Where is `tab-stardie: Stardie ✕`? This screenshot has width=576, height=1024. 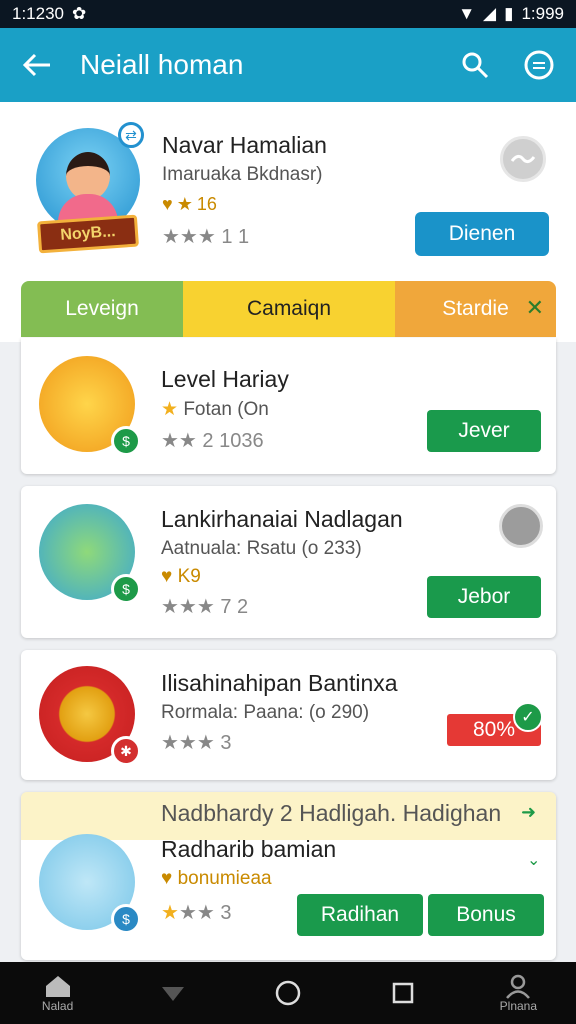 tab-stardie: Stardie ✕ is located at coordinates (475, 309).